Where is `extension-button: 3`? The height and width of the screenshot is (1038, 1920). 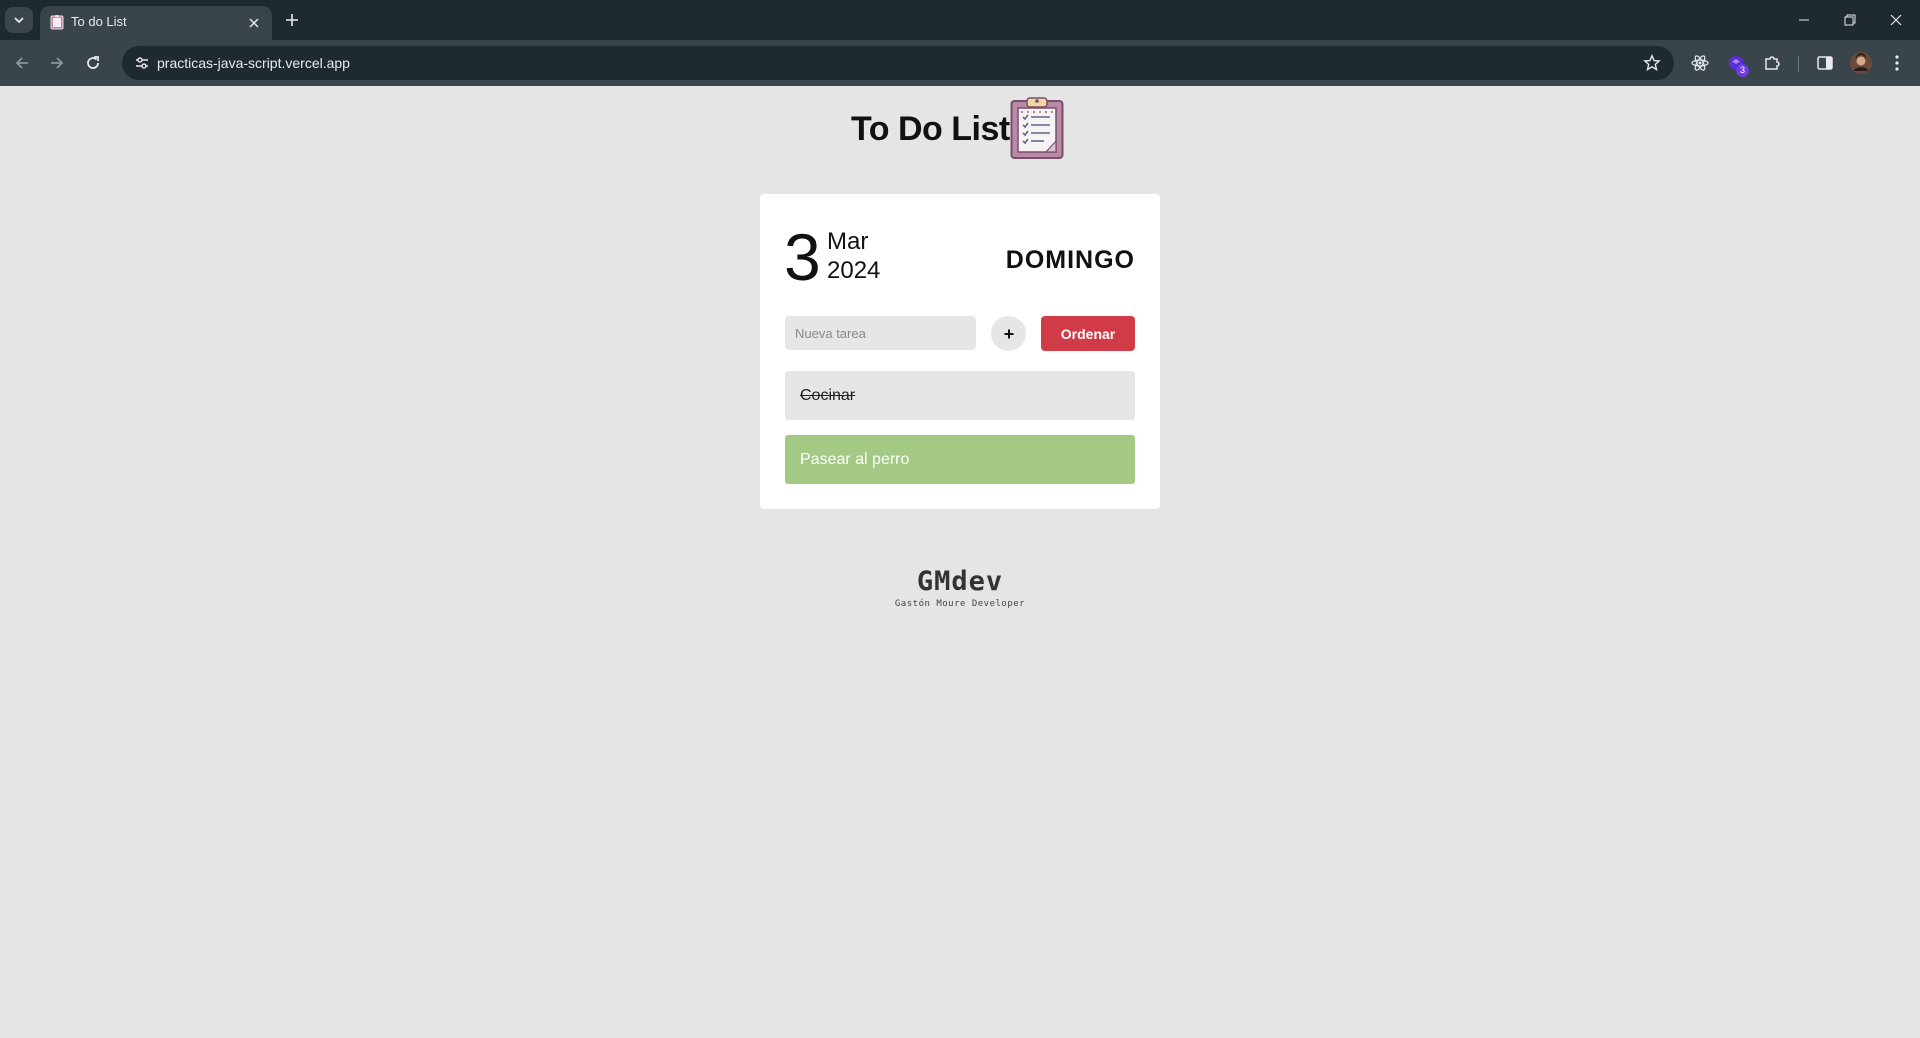 extension-button: 3 is located at coordinates (1736, 64).